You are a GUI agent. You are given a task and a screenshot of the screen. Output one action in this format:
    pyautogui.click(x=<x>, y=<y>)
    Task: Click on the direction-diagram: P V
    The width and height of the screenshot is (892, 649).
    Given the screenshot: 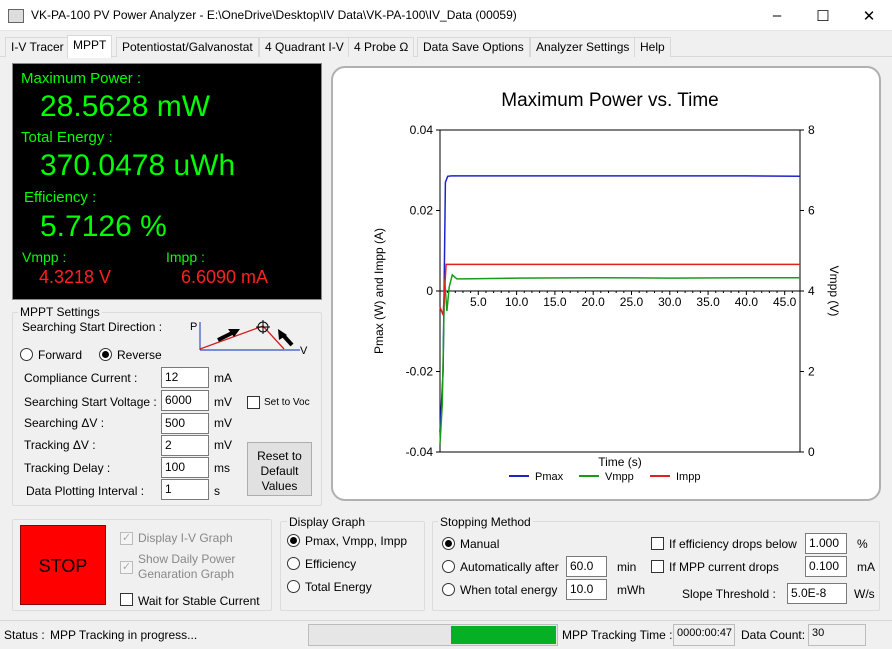 What is the action you would take?
    pyautogui.click(x=249, y=338)
    